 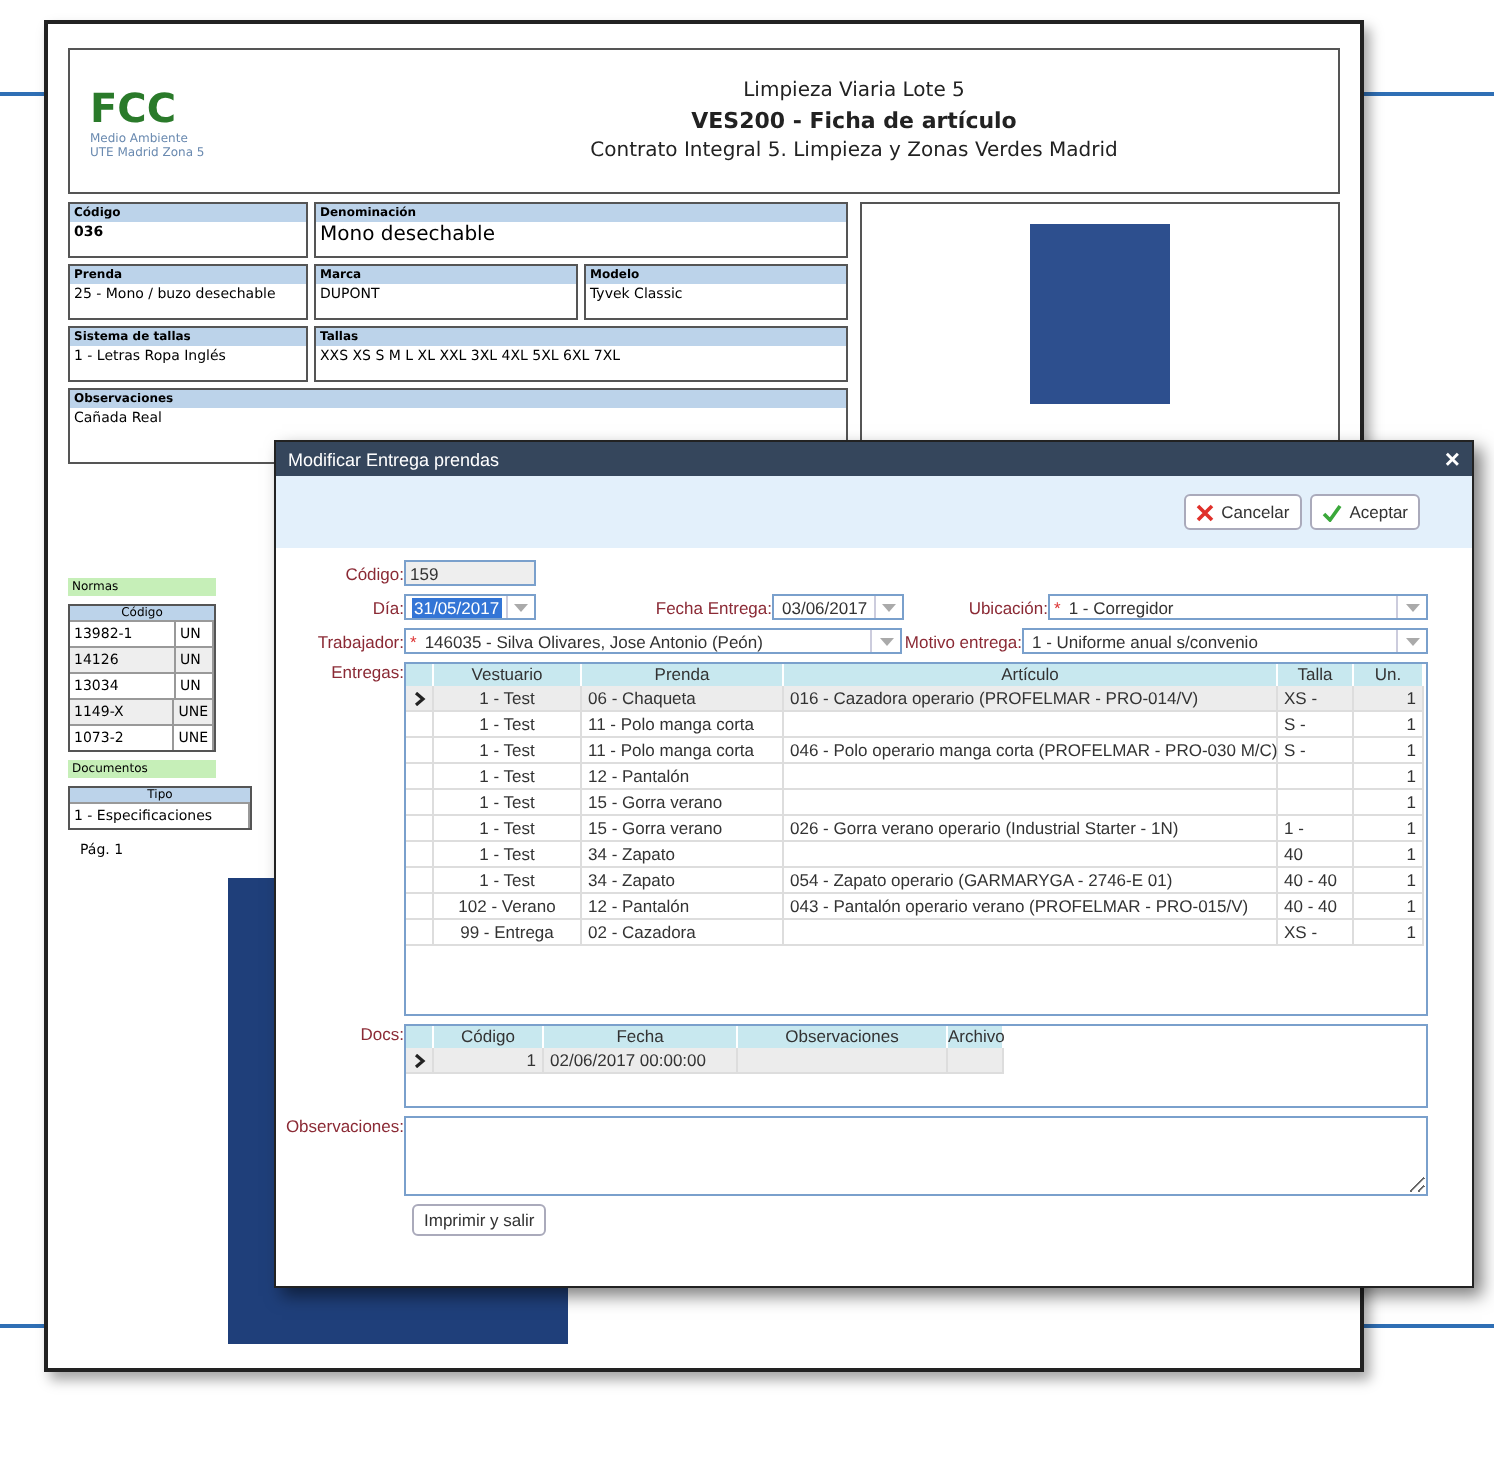 I want to click on grid-row: 1 - Test 12 - Pantalón 1, so click(x=916, y=777).